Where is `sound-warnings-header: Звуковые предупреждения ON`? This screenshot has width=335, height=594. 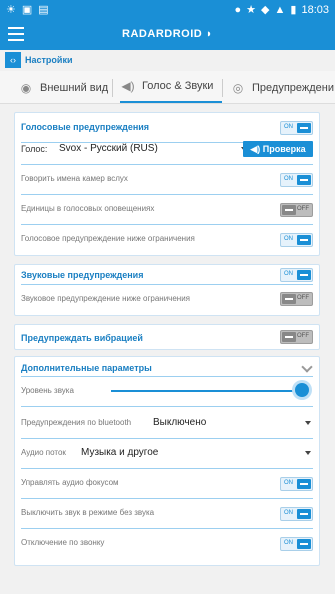
sound-warnings-header: Звуковые предупреждения ON is located at coordinates (167, 275).